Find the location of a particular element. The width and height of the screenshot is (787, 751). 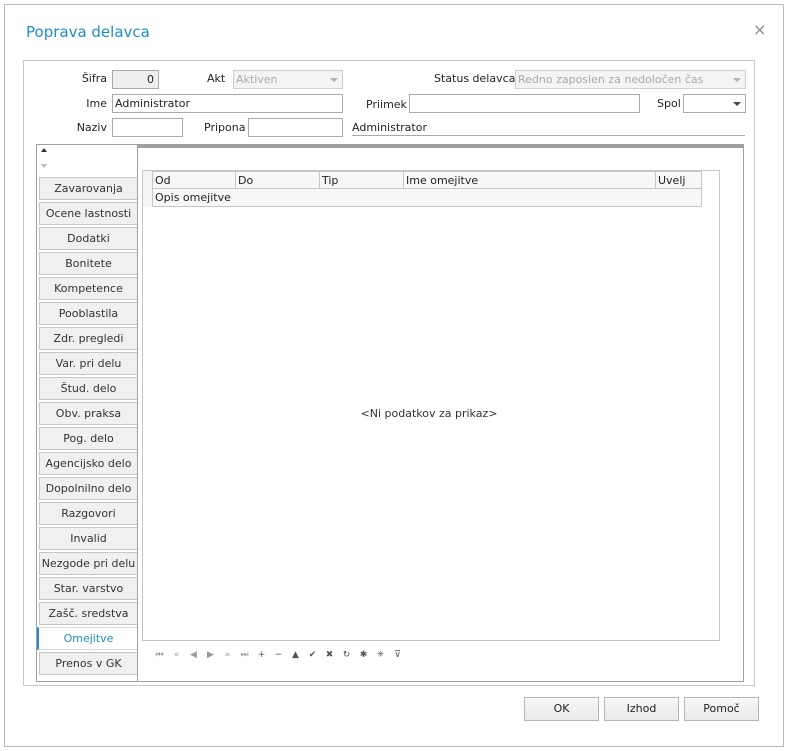

help-button: Pomoč is located at coordinates (721, 709).